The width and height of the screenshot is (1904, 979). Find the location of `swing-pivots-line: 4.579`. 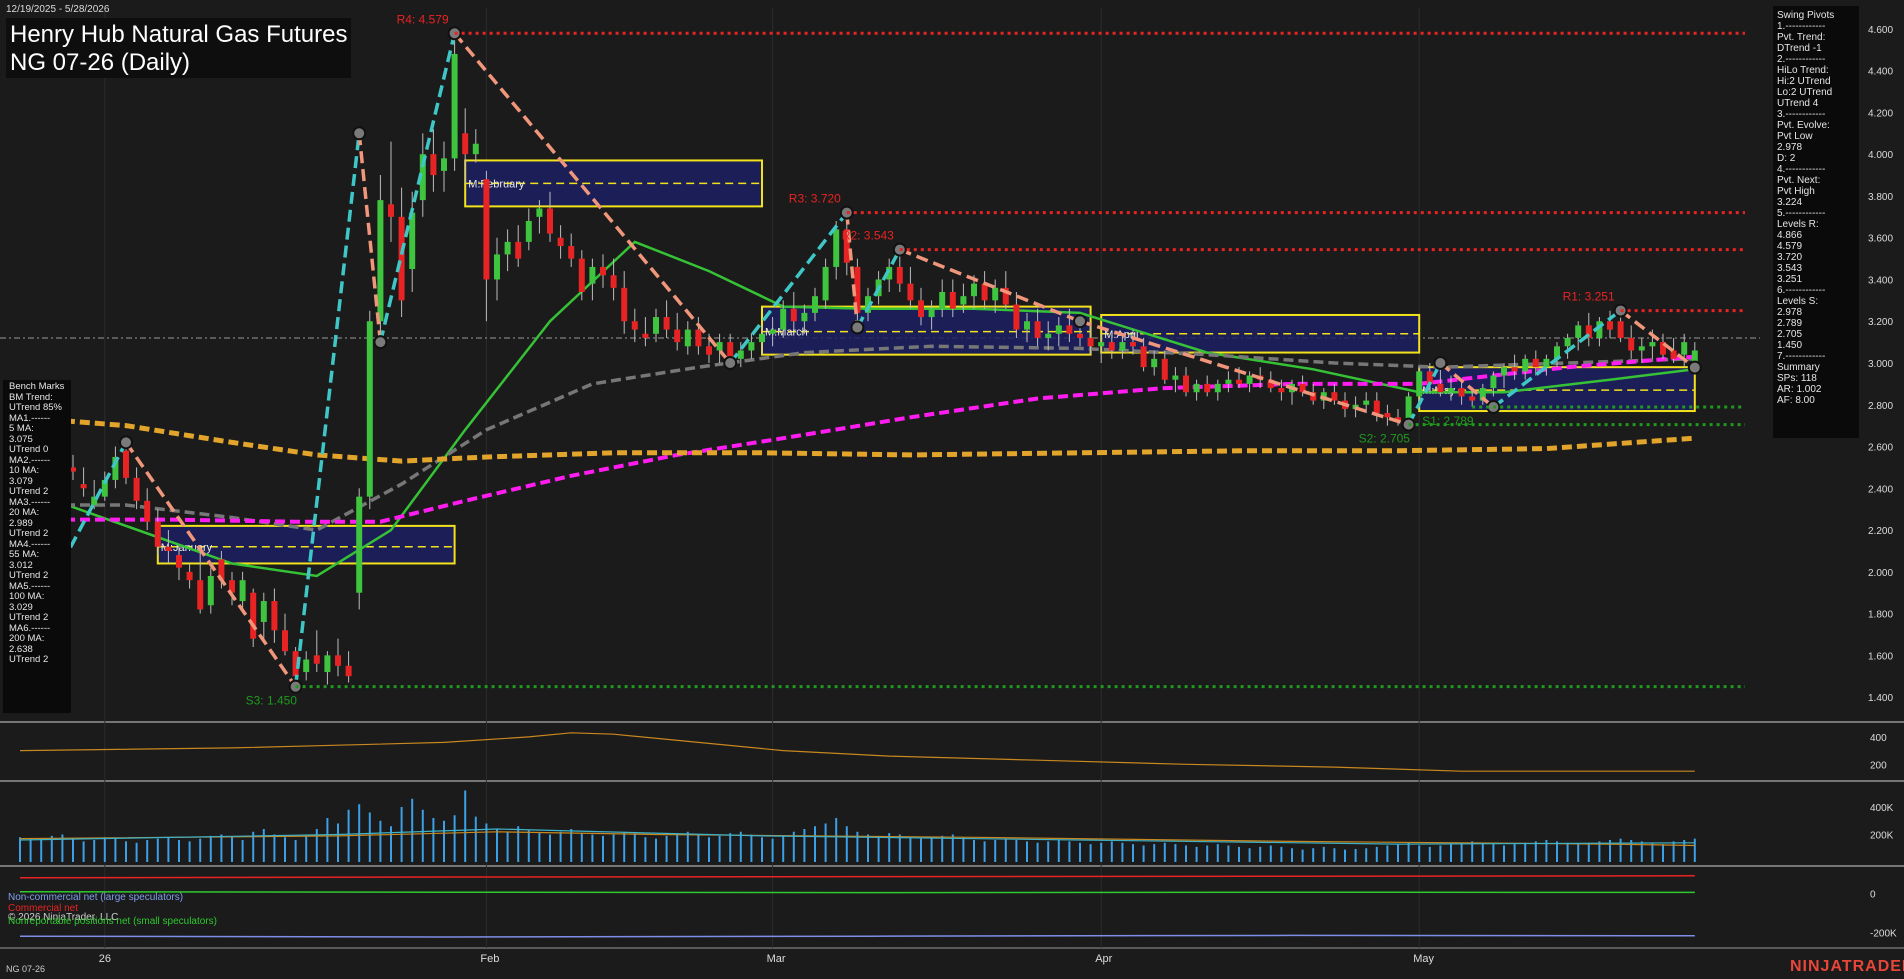

swing-pivots-line: 4.579 is located at coordinates (1790, 246).